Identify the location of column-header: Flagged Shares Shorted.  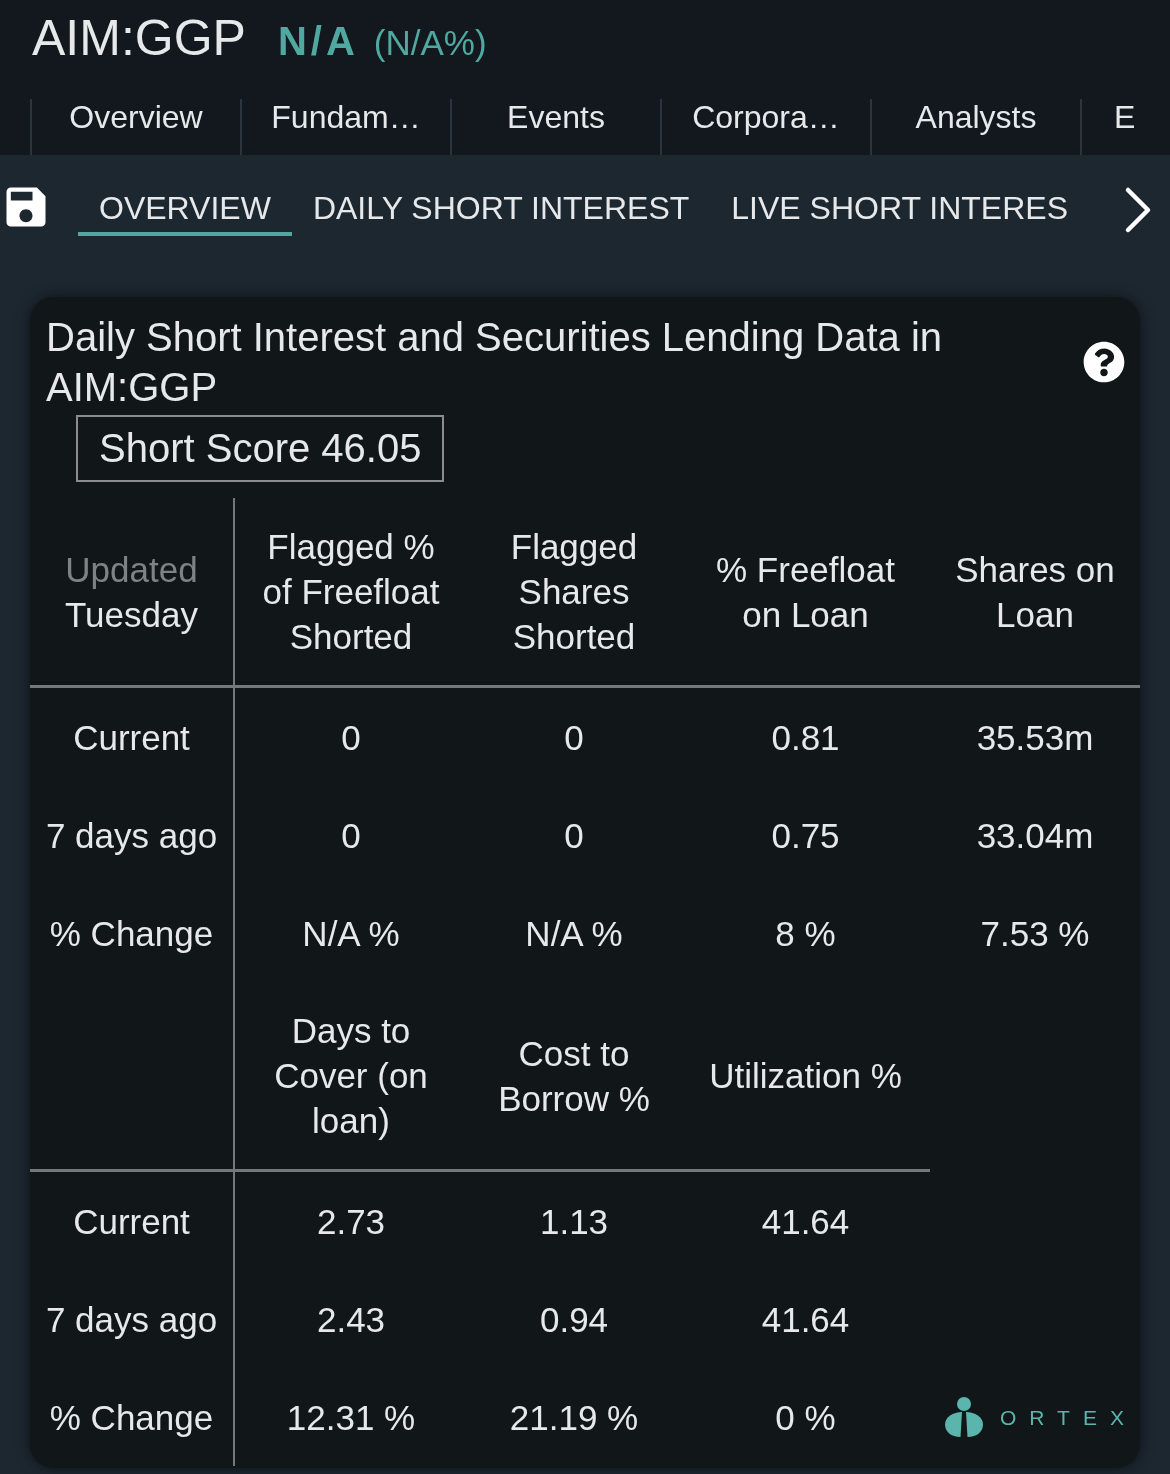
(574, 592).